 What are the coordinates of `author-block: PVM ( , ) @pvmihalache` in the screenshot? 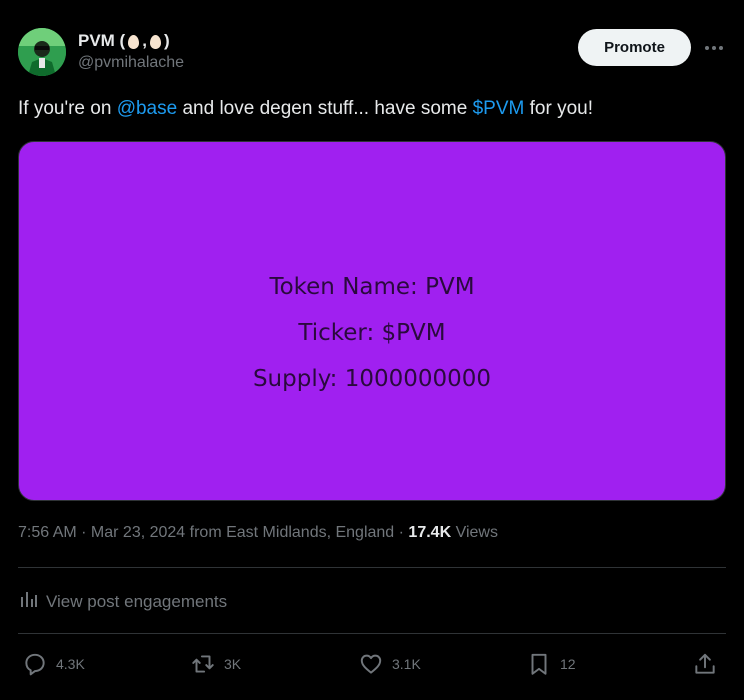 It's located at (131, 51).